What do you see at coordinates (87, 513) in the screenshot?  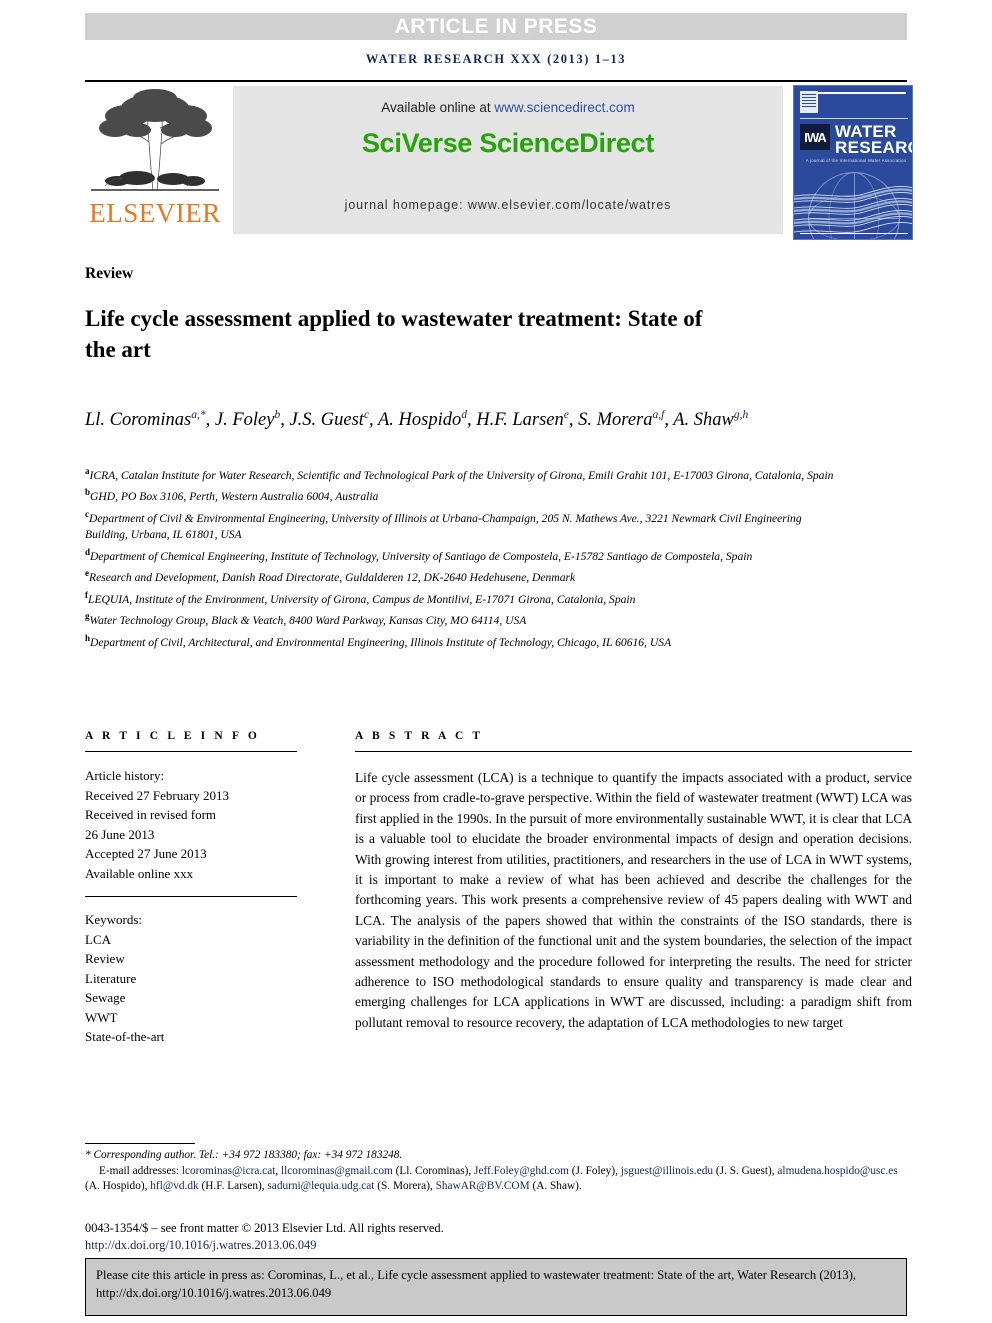 I see `affiliation-mark: c` at bounding box center [87, 513].